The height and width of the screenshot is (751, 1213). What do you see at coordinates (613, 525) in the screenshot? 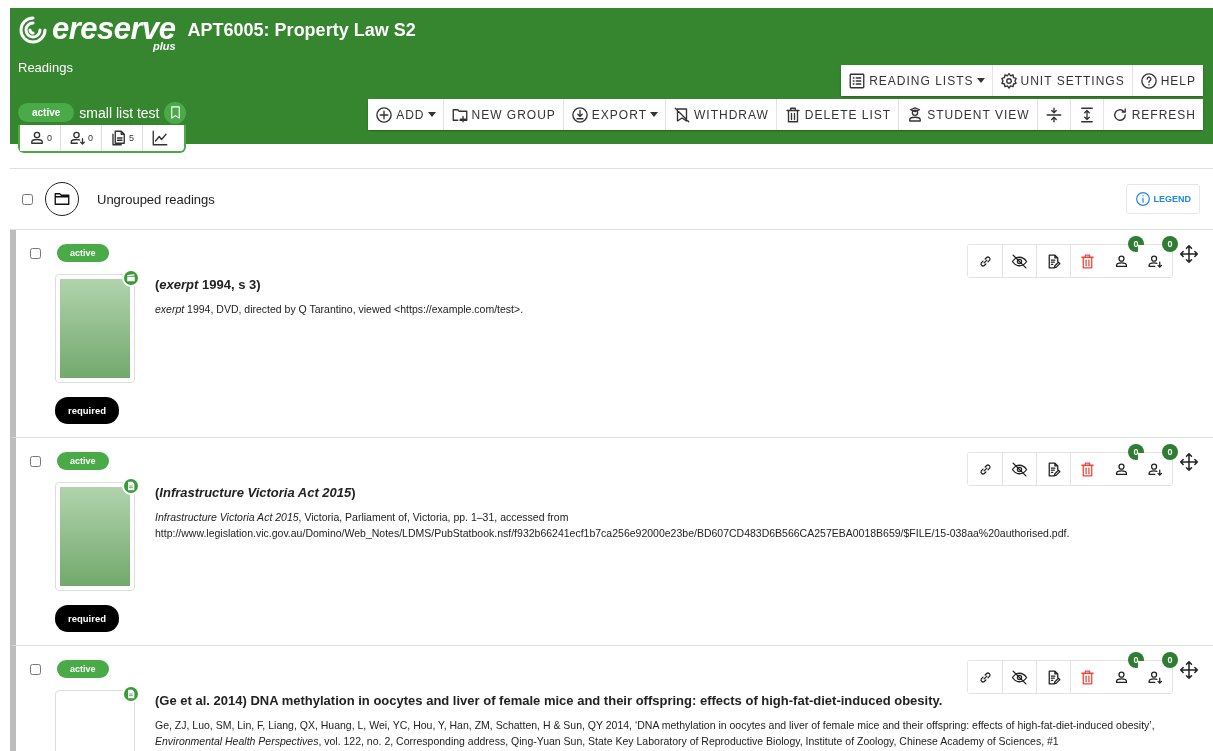
I see `citation-text: Infrastructure Victoria Act 2015, Victoria, Parliament of, Victoria, pp. 1–31, accessed from http://www.legislation.vic.gov.au/Domino/Web_Notes/LDMS/PubStatbook.nsf/f932b66241ecf1b7ca256e92000e23be/BD607CD483D6B566CA257EBA0018B659/$FILE/15-038aa%20authorised.pdf.` at bounding box center [613, 525].